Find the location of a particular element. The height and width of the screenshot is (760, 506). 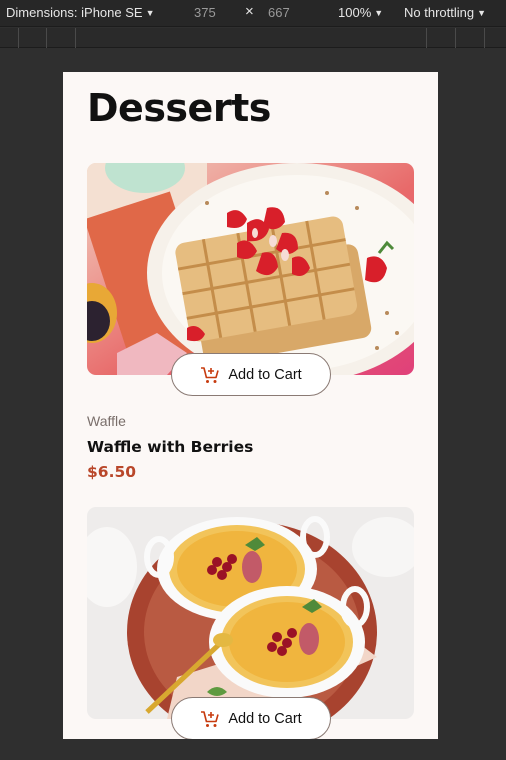

media-query-ruler is located at coordinates (253, 38).